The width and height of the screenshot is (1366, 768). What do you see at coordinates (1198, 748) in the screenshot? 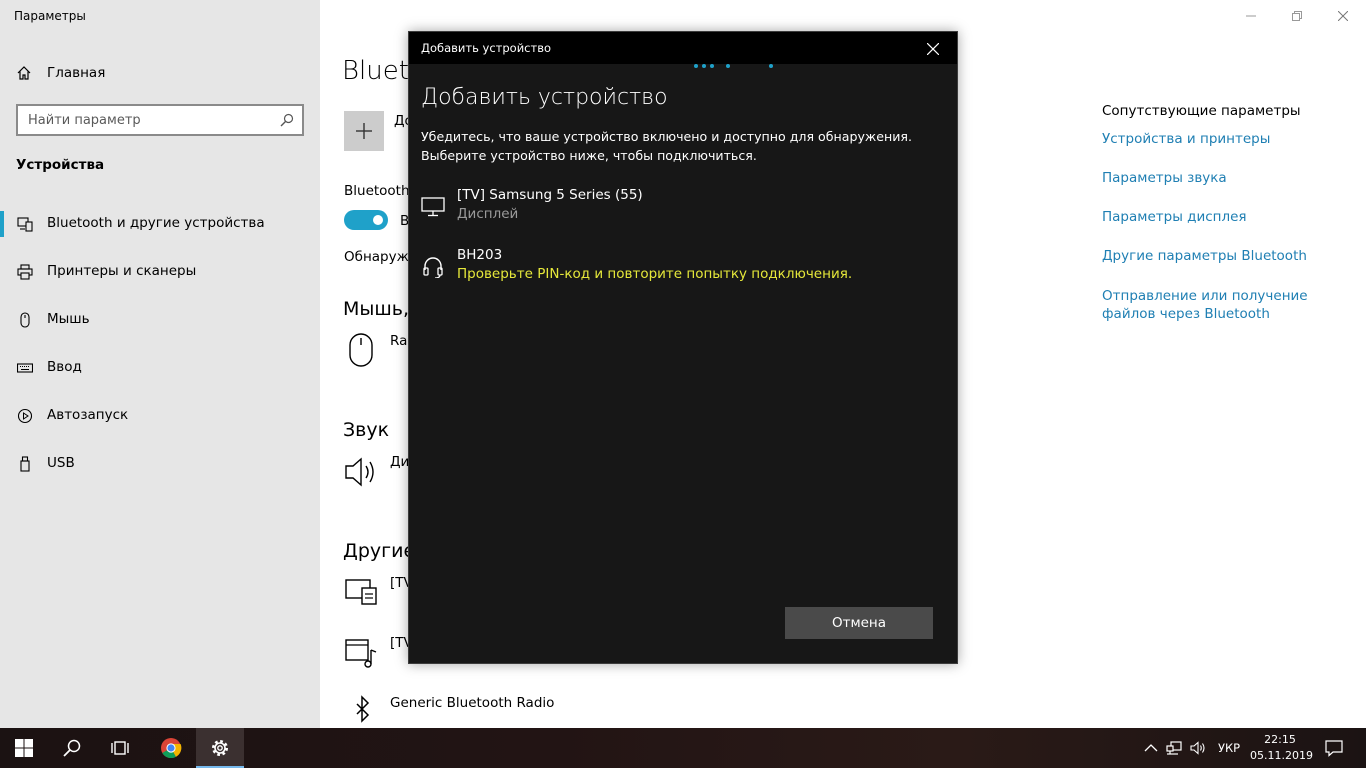
I see `volume-icon` at bounding box center [1198, 748].